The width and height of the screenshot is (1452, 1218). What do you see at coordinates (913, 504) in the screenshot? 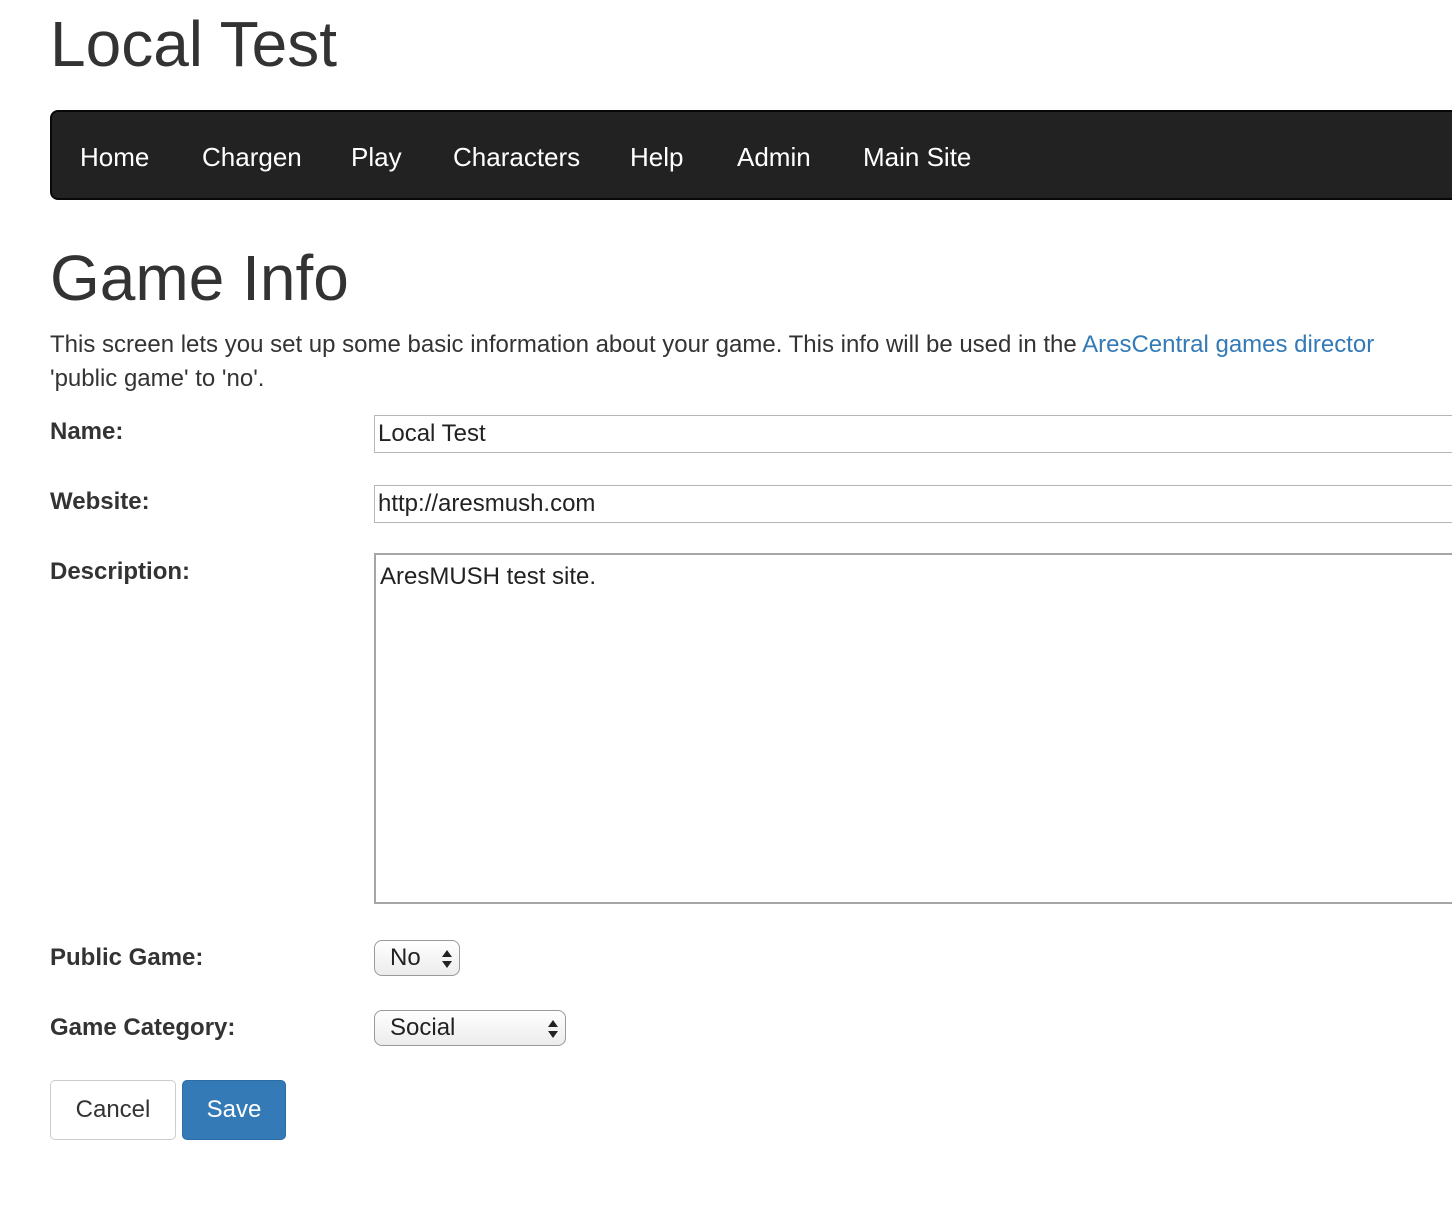
I see `website-input` at bounding box center [913, 504].